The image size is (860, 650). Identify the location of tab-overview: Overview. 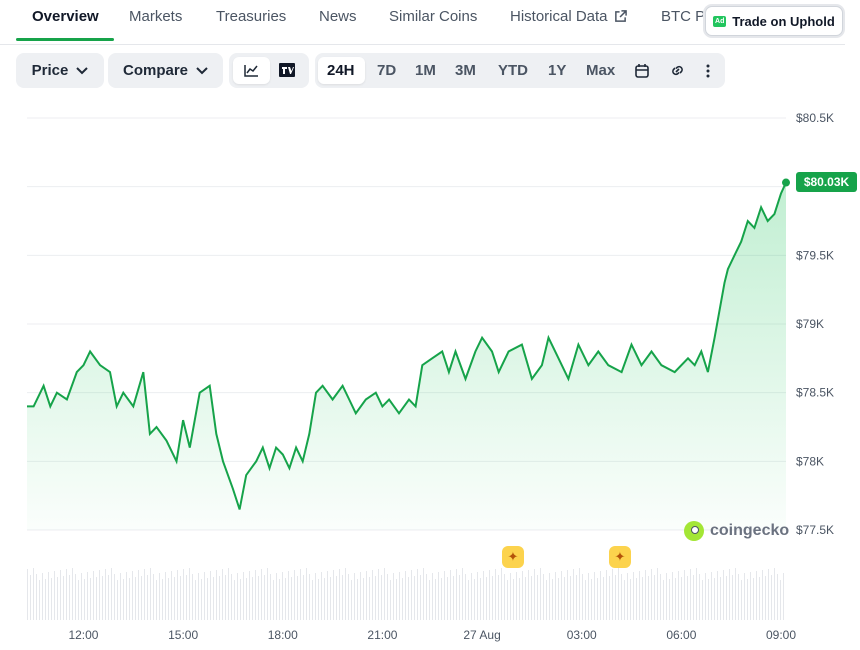
(65, 16).